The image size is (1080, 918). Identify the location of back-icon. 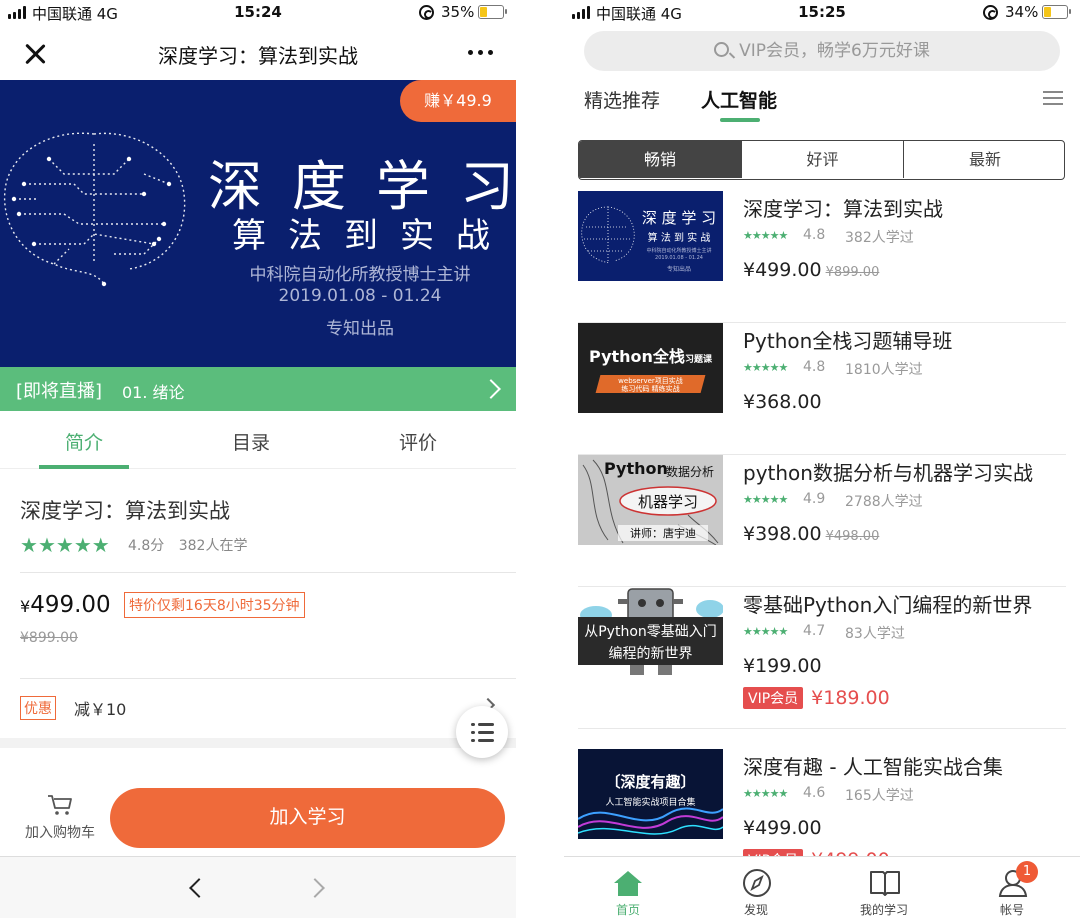
(199, 888).